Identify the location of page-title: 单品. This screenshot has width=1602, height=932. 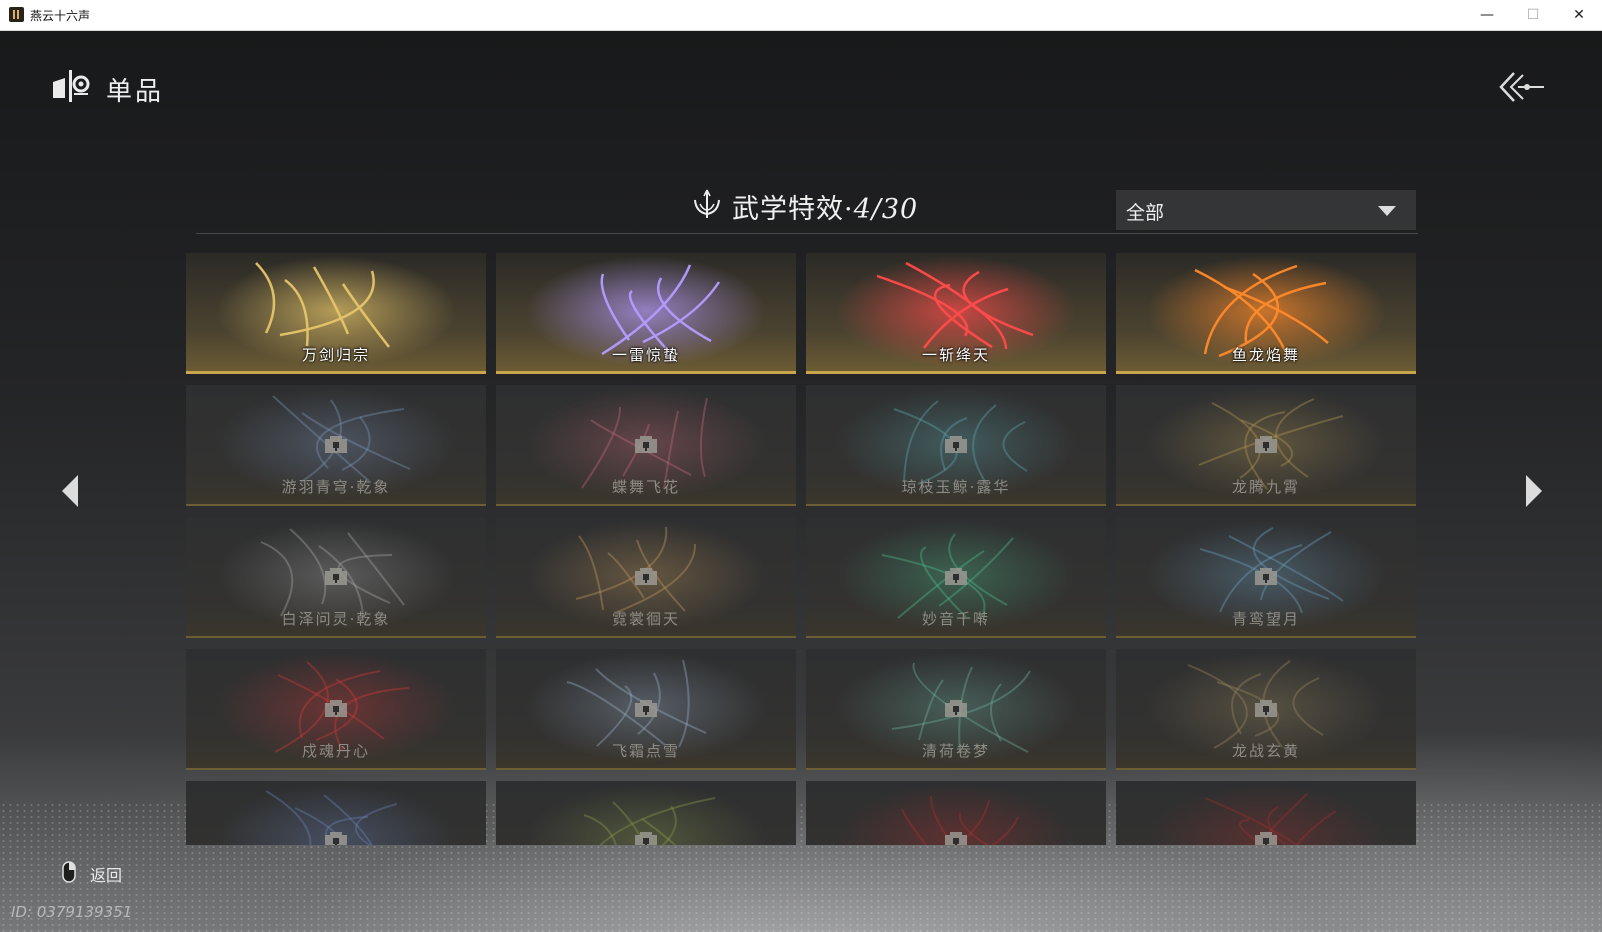
(135, 92).